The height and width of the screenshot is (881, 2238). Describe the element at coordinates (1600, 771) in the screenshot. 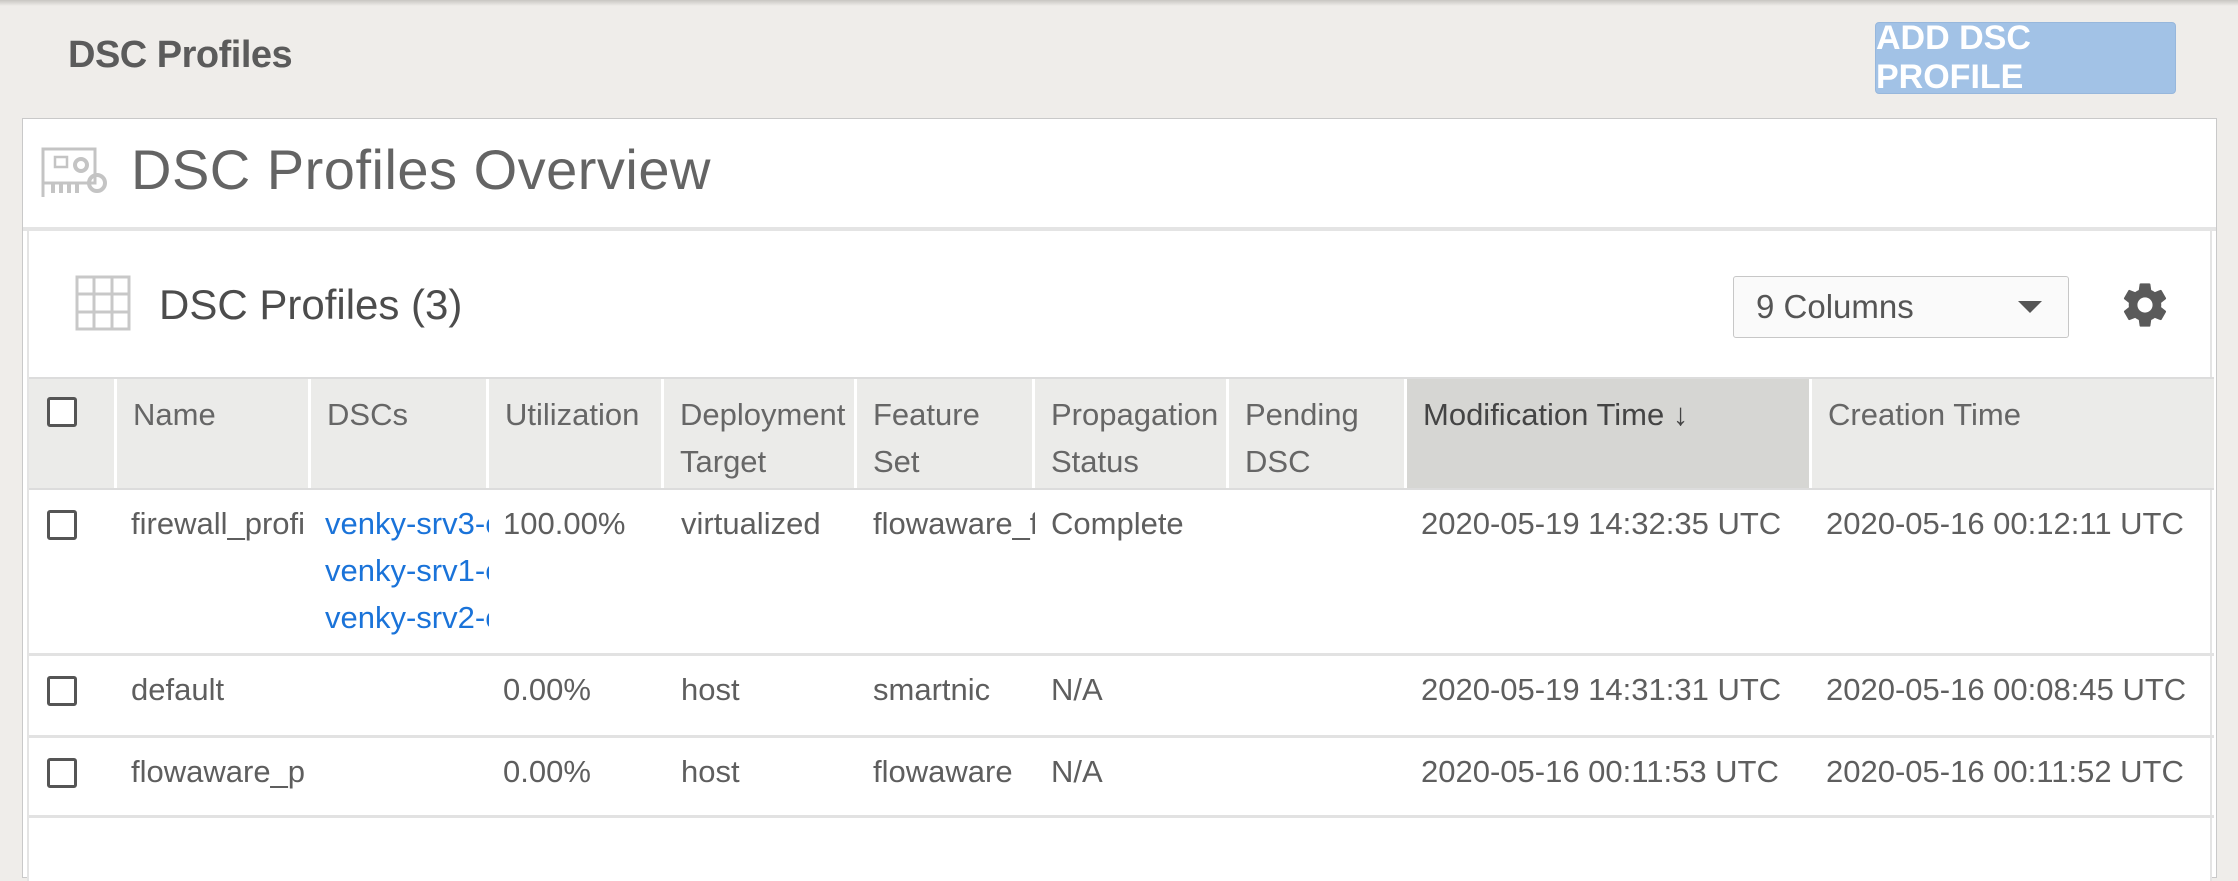

I see `cell-modification-time: 2020-05-16 00:11:53 UTC` at that location.